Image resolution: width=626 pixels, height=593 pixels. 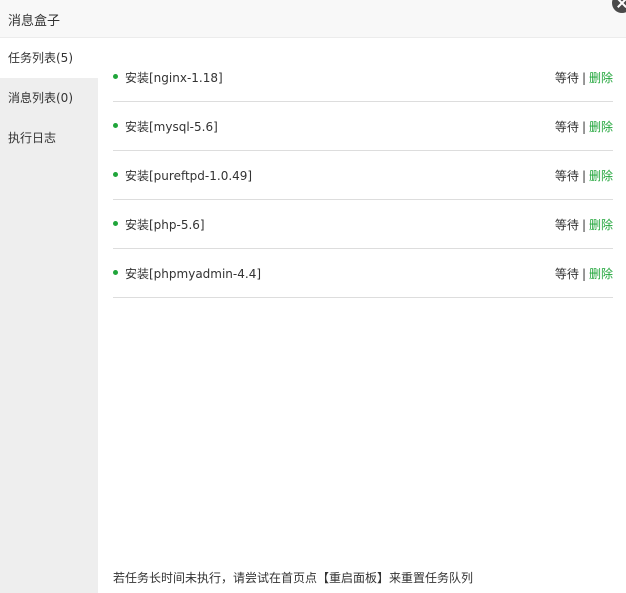 I want to click on task-name: 安装[mysql-5.6], so click(x=171, y=127).